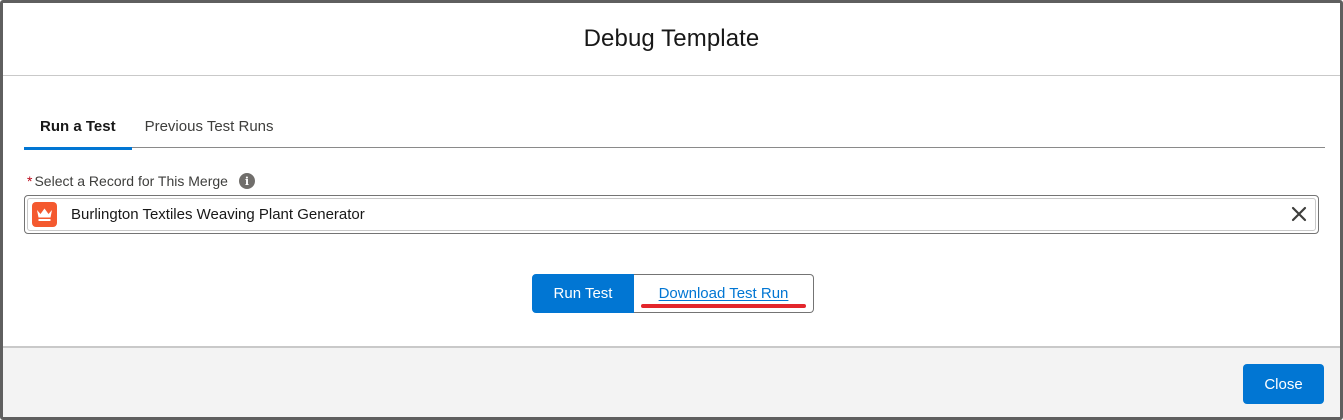 The image size is (1343, 420). I want to click on download-test-run-button: Download Test Run, so click(724, 293).